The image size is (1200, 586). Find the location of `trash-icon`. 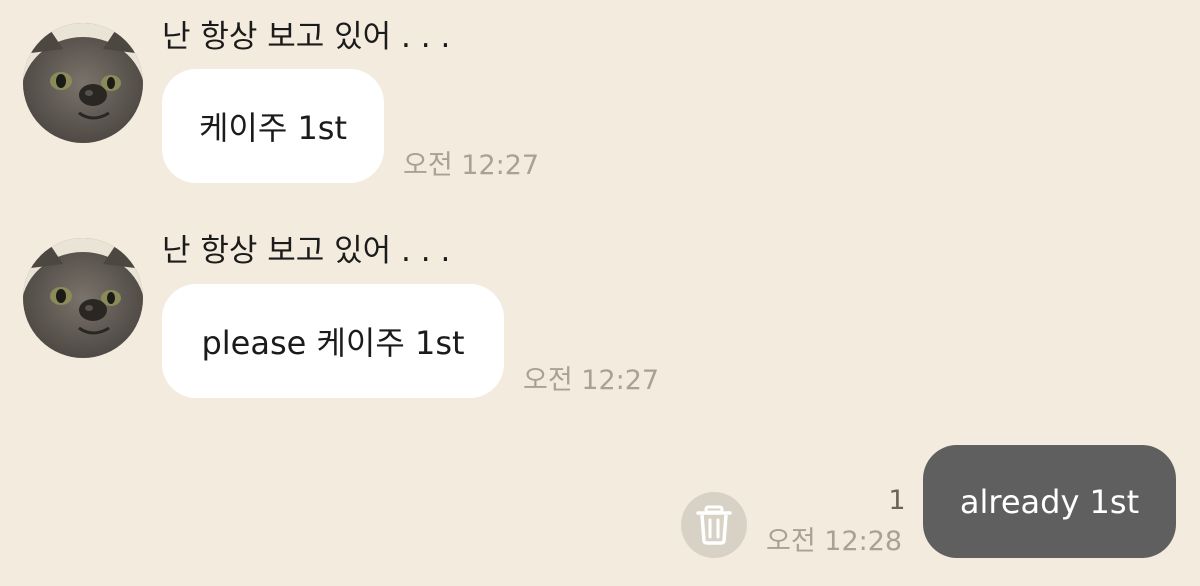

trash-icon is located at coordinates (714, 525).